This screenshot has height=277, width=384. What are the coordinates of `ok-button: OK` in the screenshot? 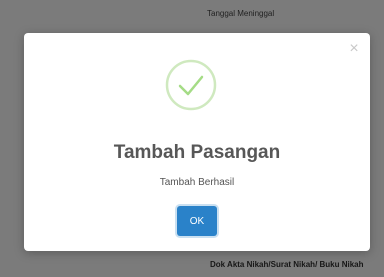 It's located at (197, 221).